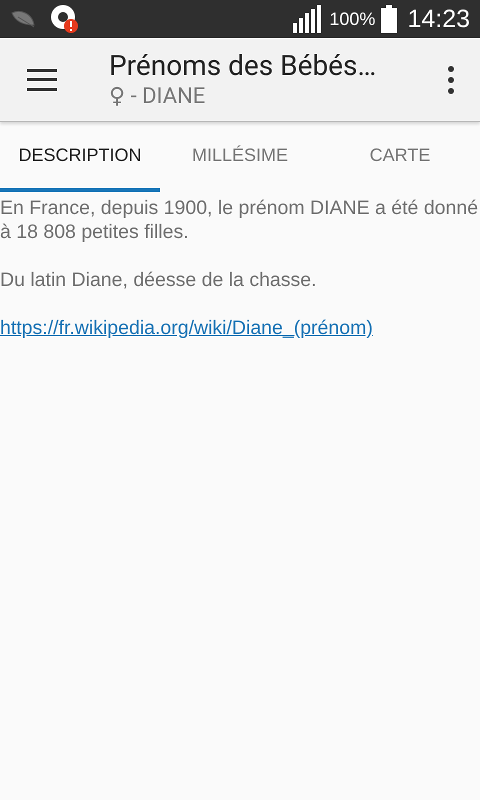 The image size is (480, 800). Describe the element at coordinates (80, 157) in the screenshot. I see `tab: DESCRIPTION` at that location.